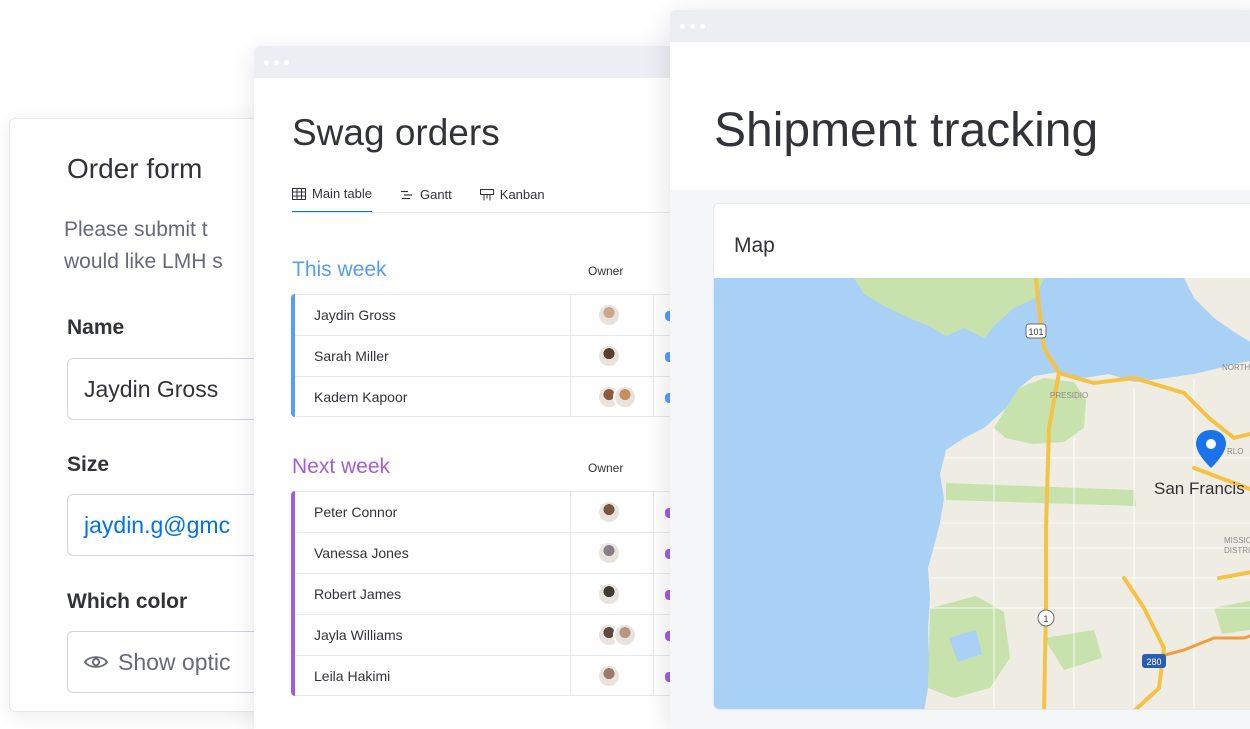 This screenshot has width=1250, height=729. I want to click on order-form-title: Order form, so click(135, 168).